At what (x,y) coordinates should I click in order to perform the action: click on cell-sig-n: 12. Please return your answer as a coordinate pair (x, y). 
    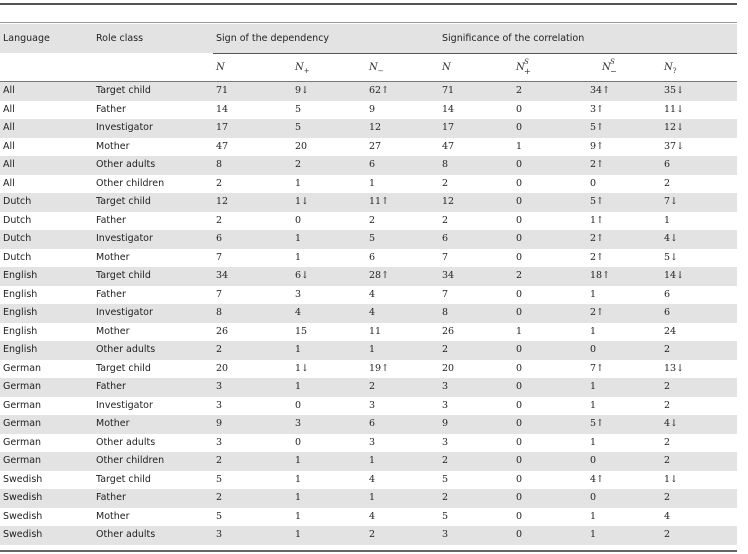
    Looking at the image, I should click on (448, 201).